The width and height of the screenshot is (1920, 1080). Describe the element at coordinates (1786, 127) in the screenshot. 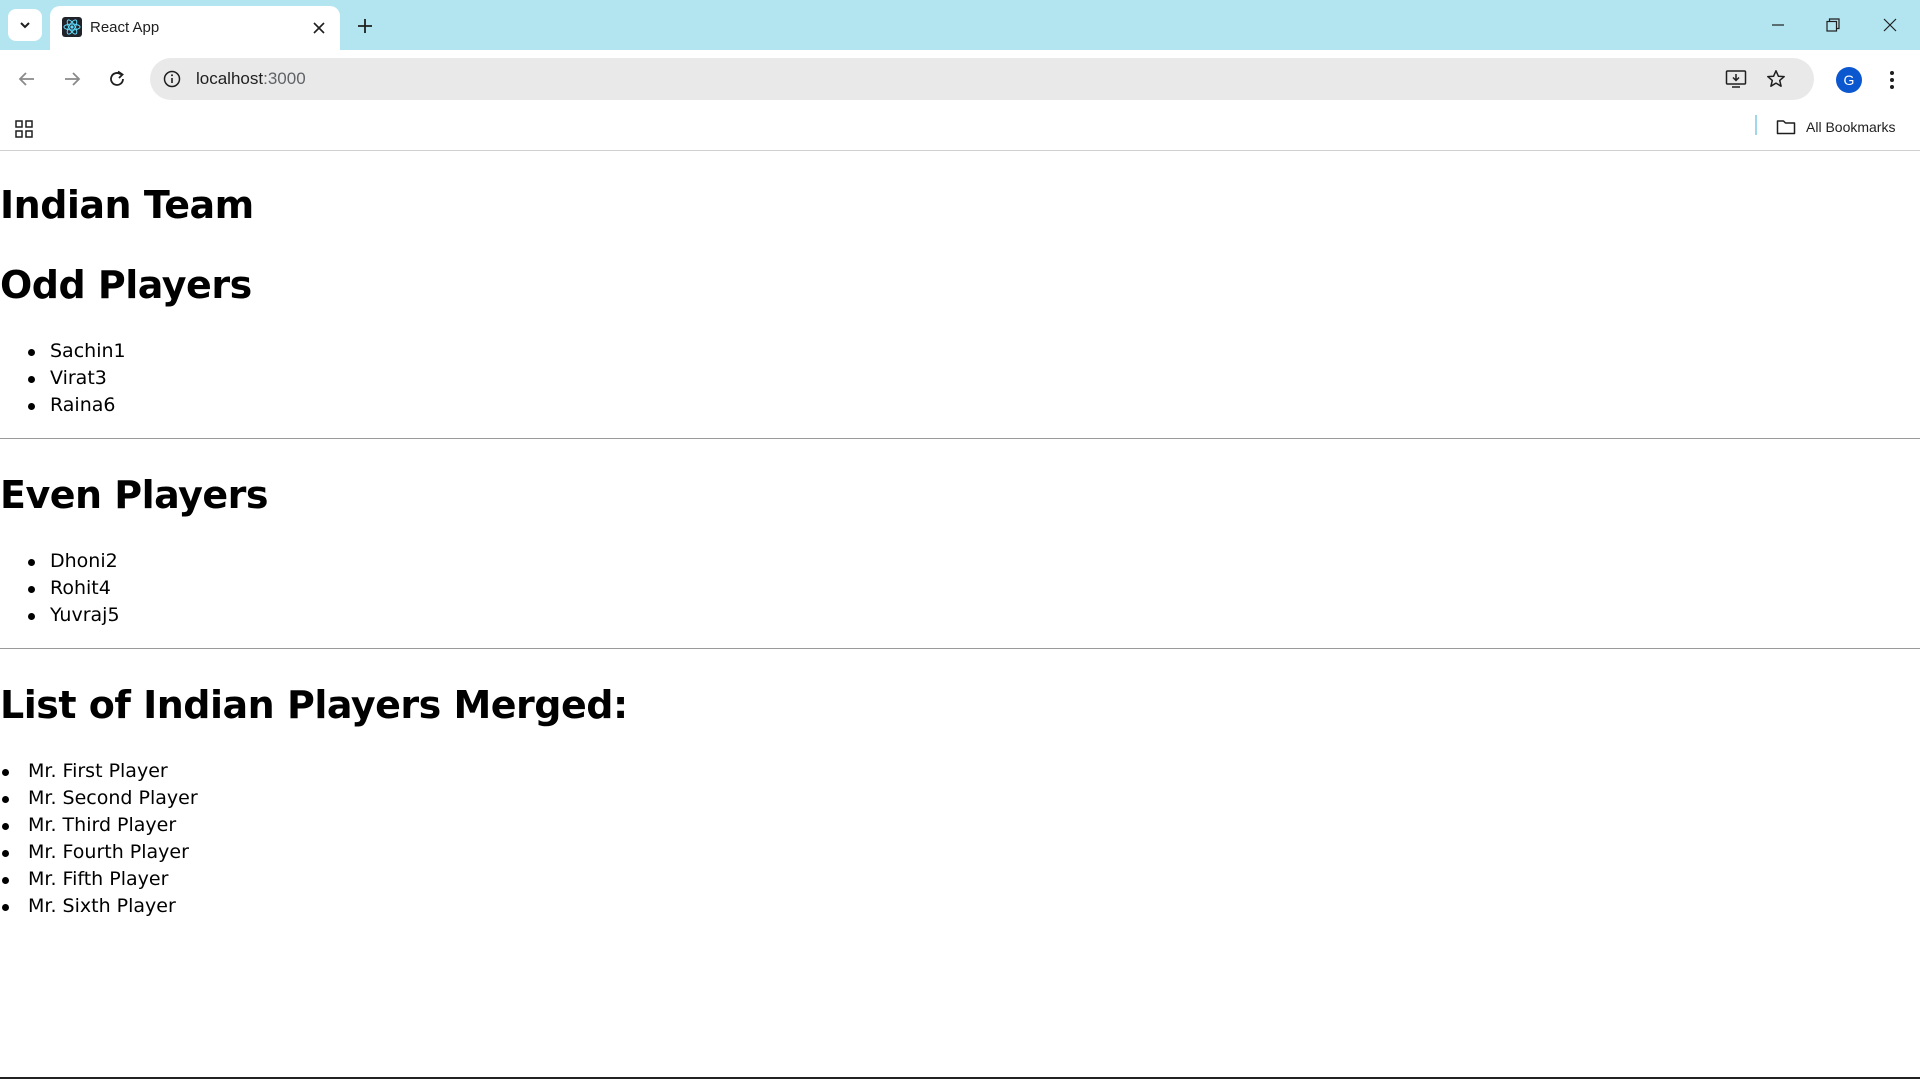

I see `folder-icon` at that location.